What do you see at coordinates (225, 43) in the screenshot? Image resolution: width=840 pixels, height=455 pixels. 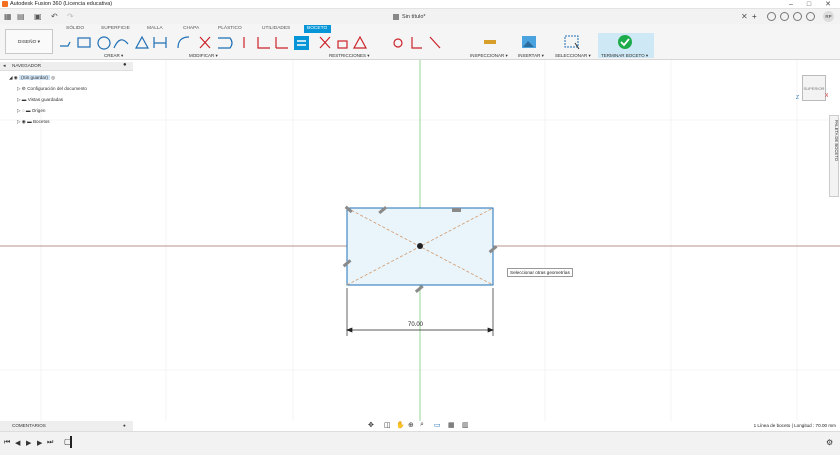 I see `offset-tool-icon` at bounding box center [225, 43].